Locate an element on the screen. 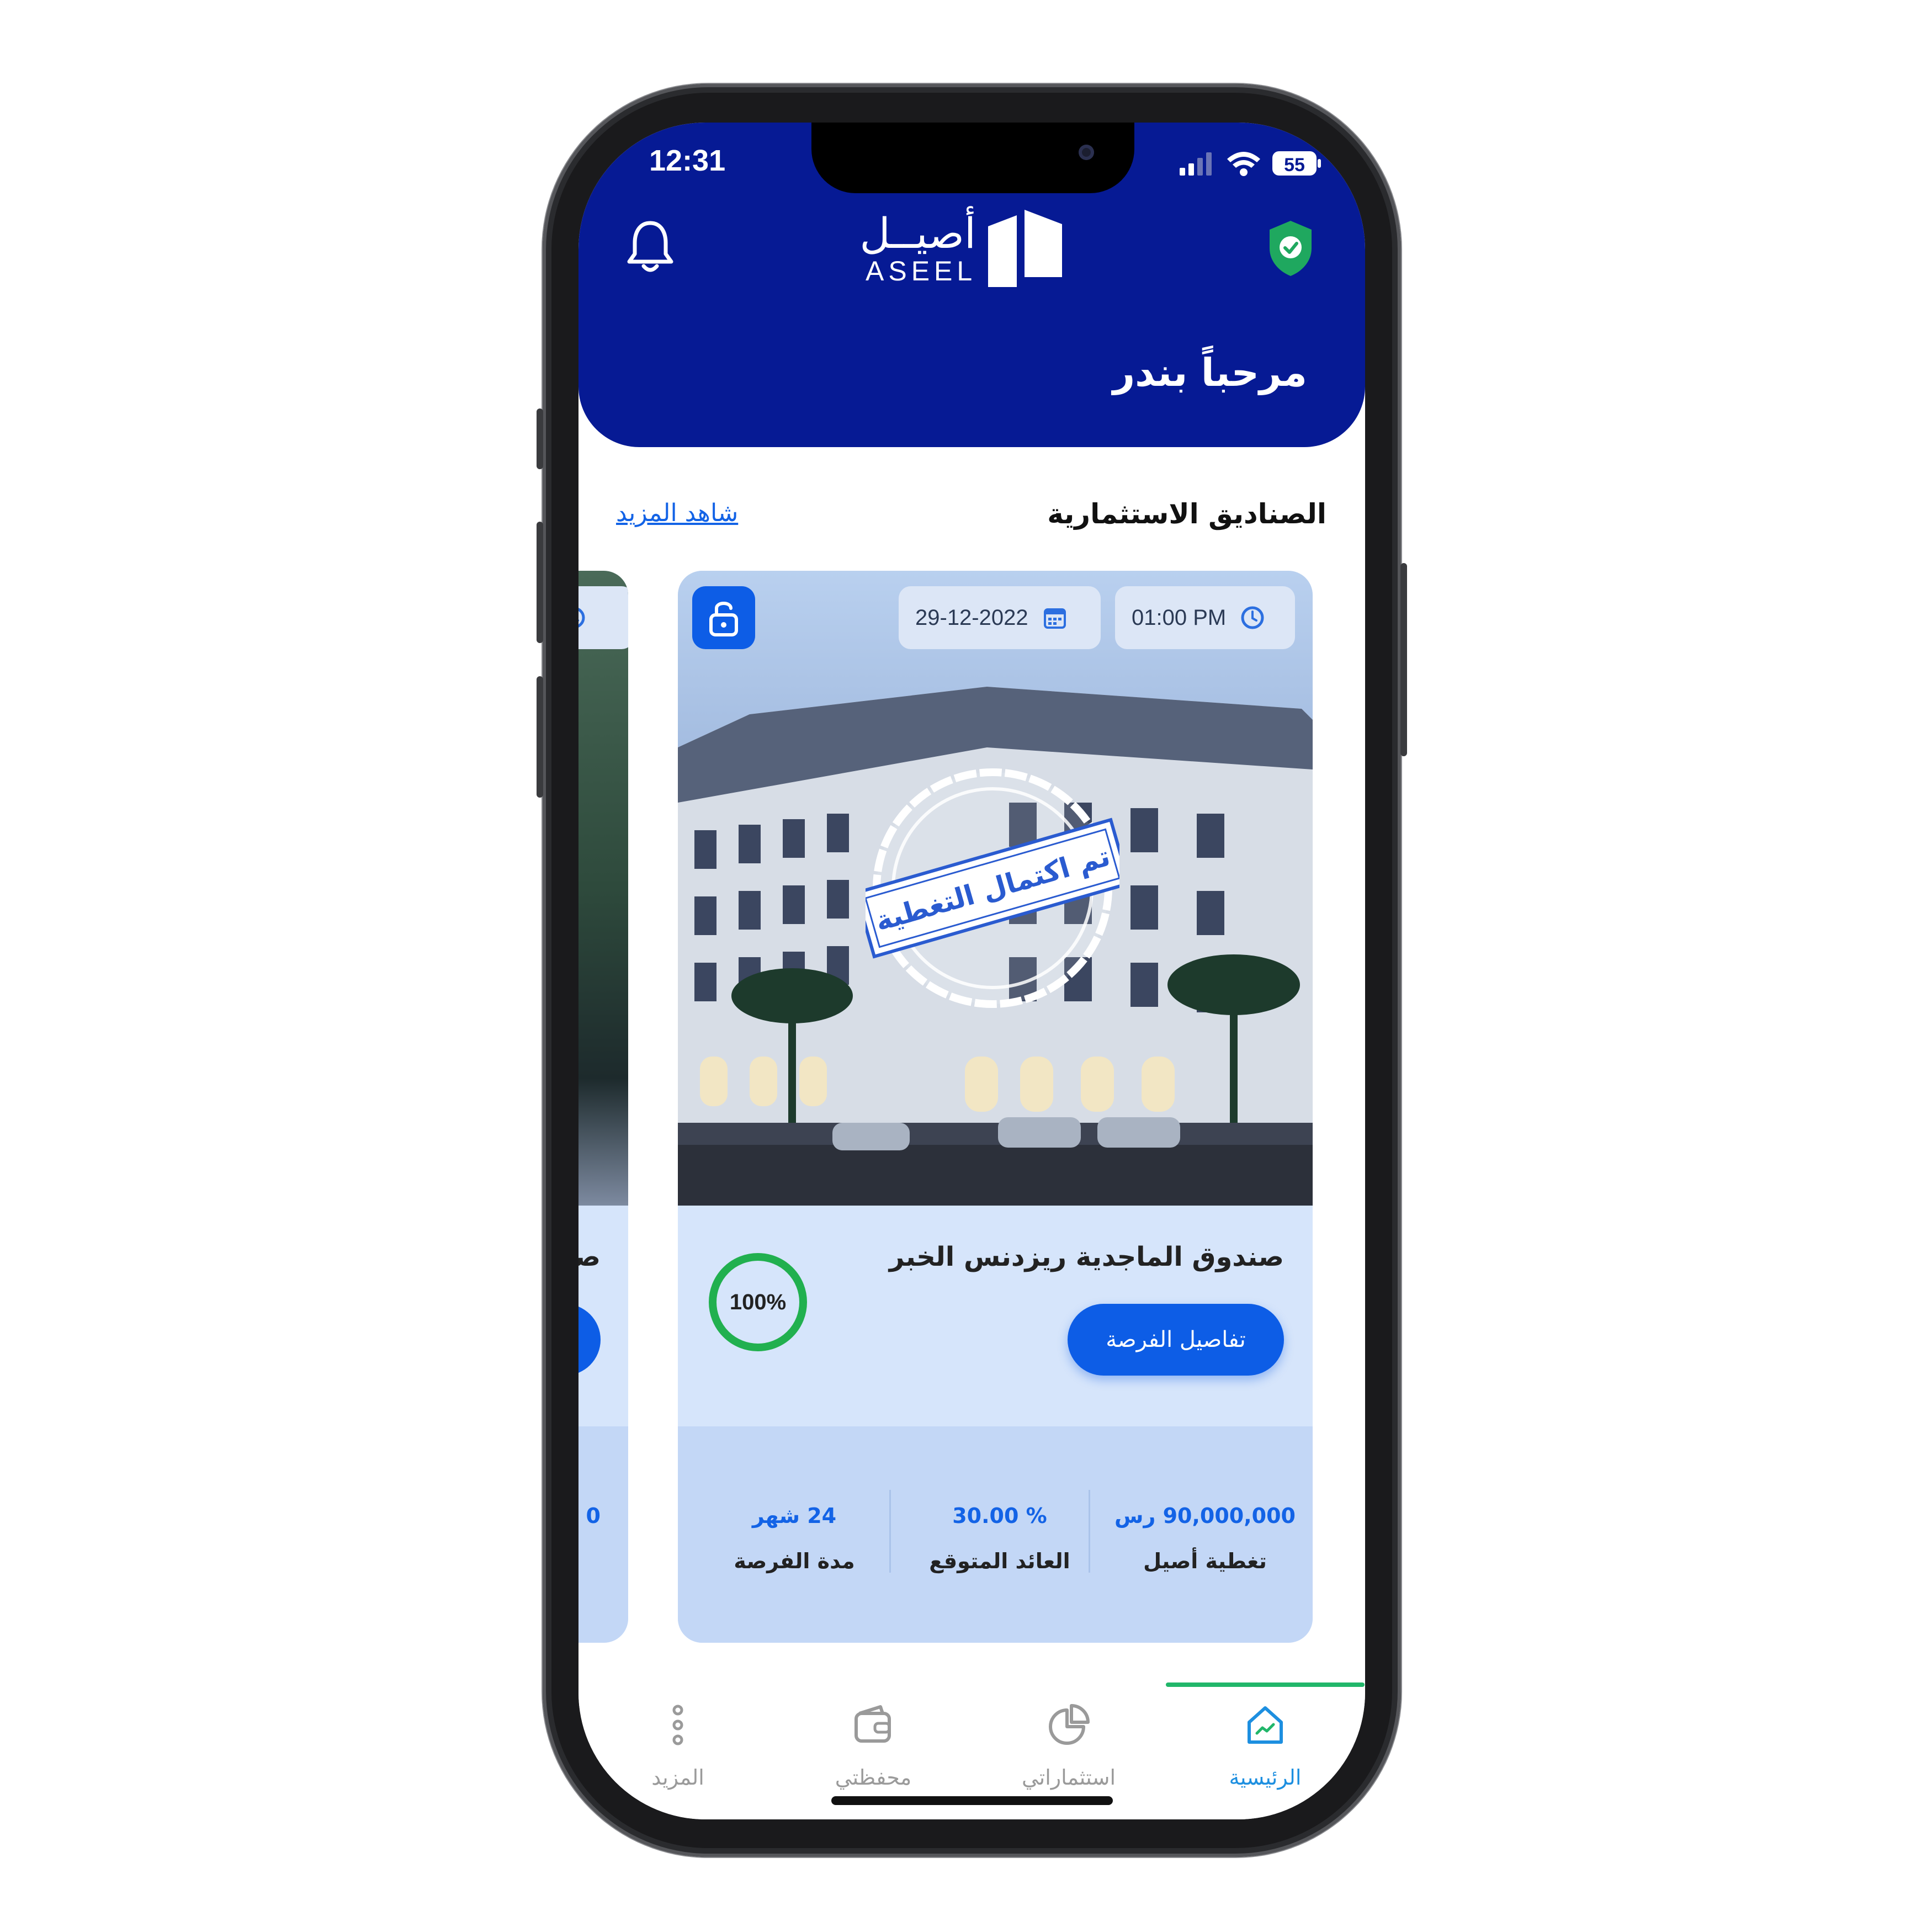 This screenshot has width=1932, height=1932. tab-investments: استثماراتي is located at coordinates (1069, 1746).